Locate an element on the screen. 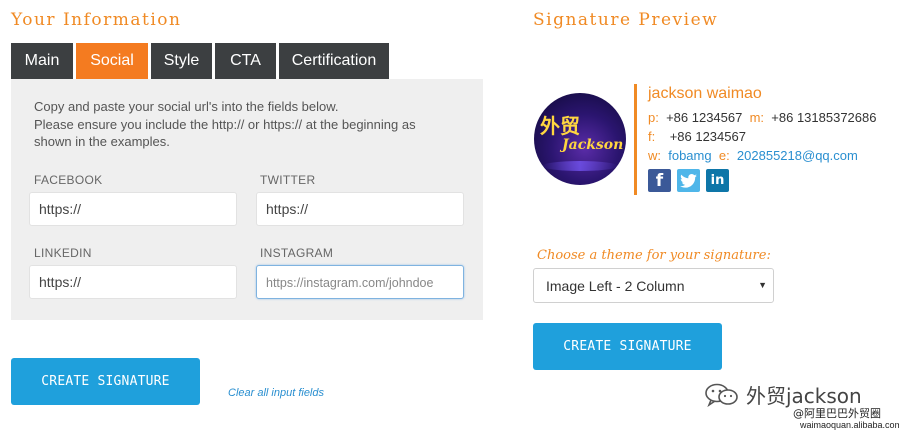 The width and height of the screenshot is (899, 436). avatar: 外贸 Jackson is located at coordinates (580, 139).